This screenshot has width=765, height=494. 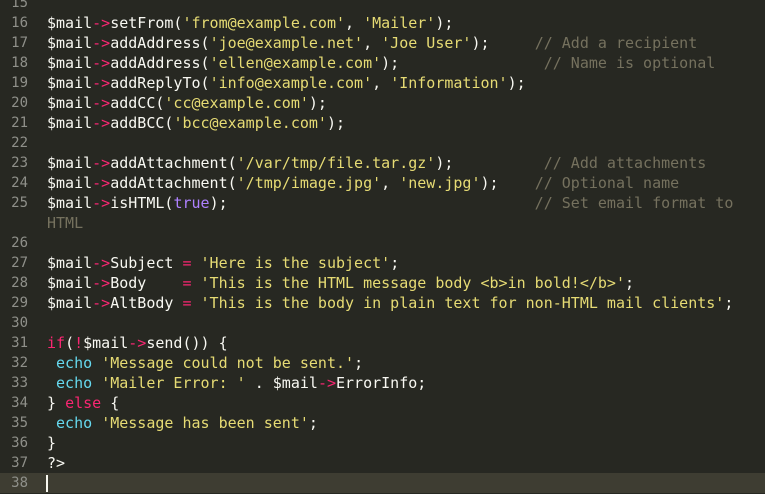 I want to click on code-line: 22, so click(x=382, y=143).